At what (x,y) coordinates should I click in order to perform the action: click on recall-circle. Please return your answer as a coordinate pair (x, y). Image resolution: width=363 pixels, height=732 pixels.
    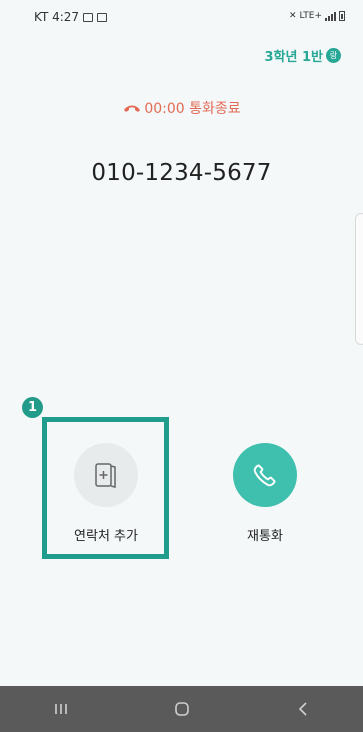
    Looking at the image, I should click on (265, 475).